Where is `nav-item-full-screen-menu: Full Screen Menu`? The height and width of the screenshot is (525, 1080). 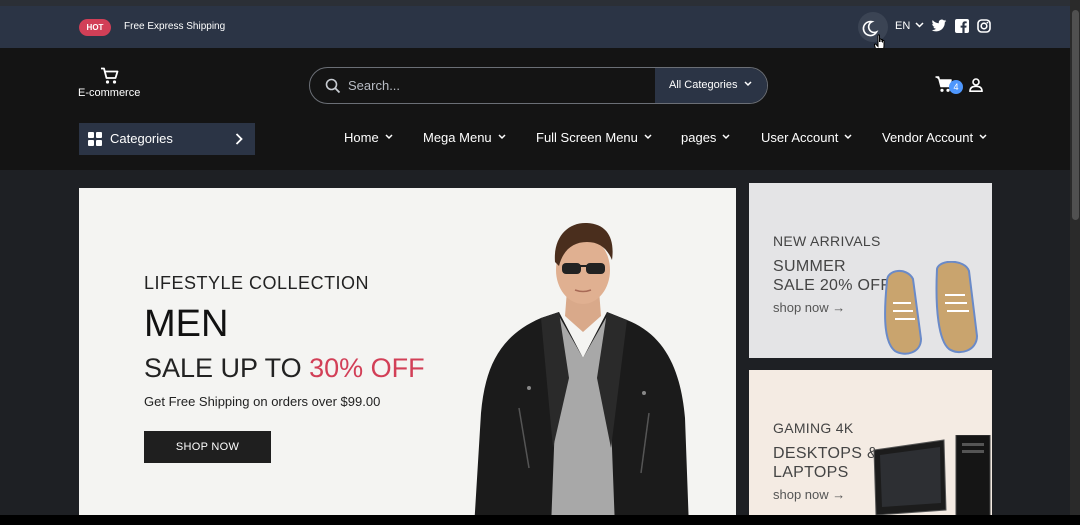
nav-item-full-screen-menu: Full Screen Menu is located at coordinates (594, 137).